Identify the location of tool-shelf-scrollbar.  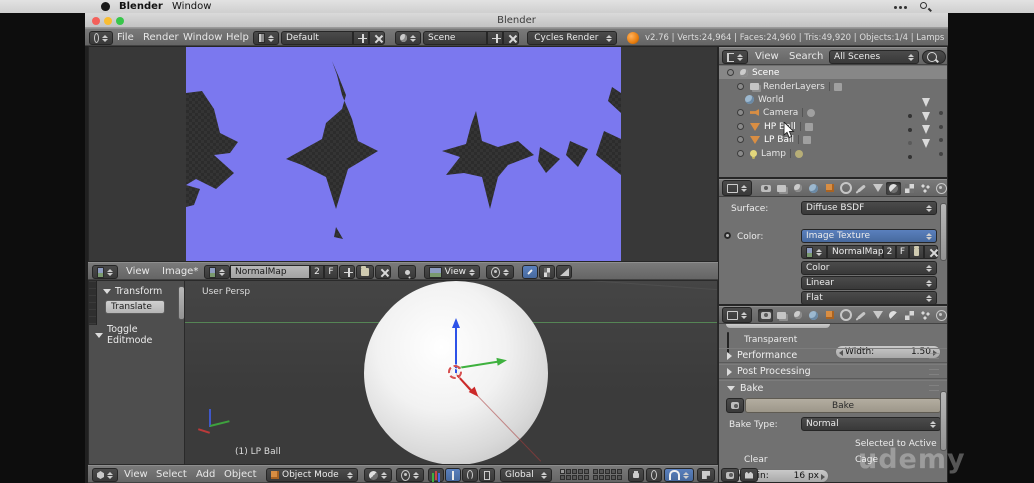
(181, 303).